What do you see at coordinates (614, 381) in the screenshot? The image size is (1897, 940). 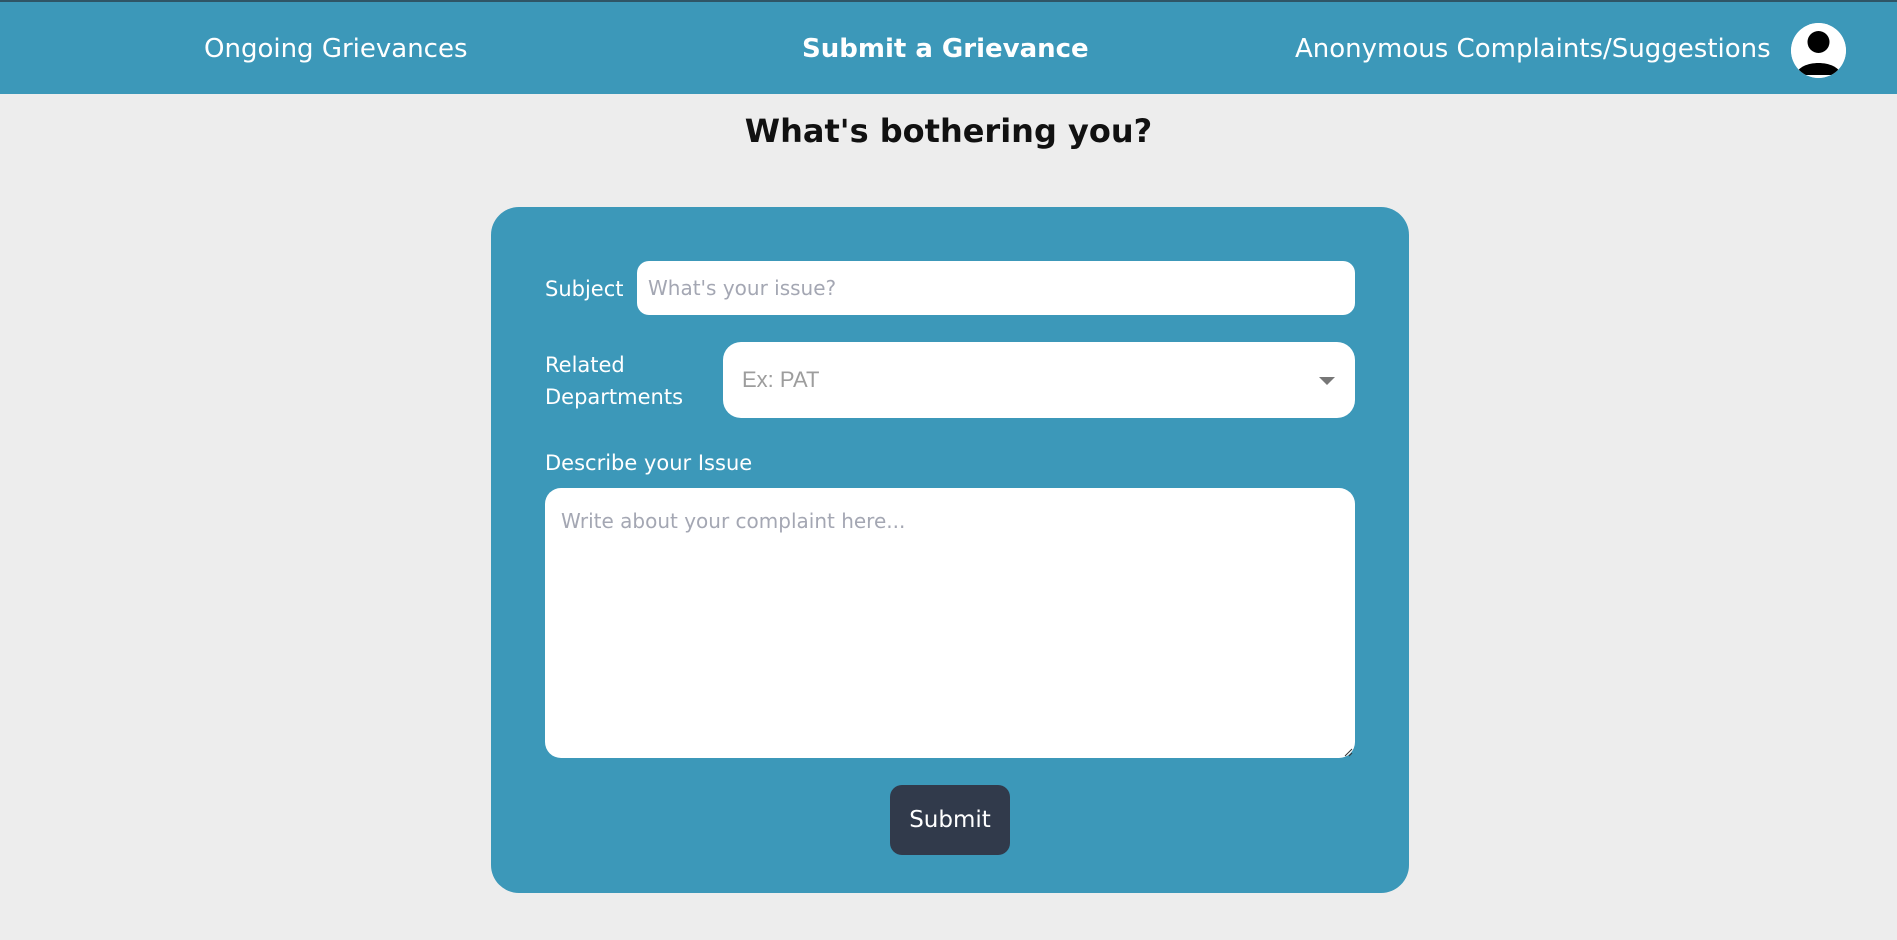 I see `departments-label: Related Departments` at bounding box center [614, 381].